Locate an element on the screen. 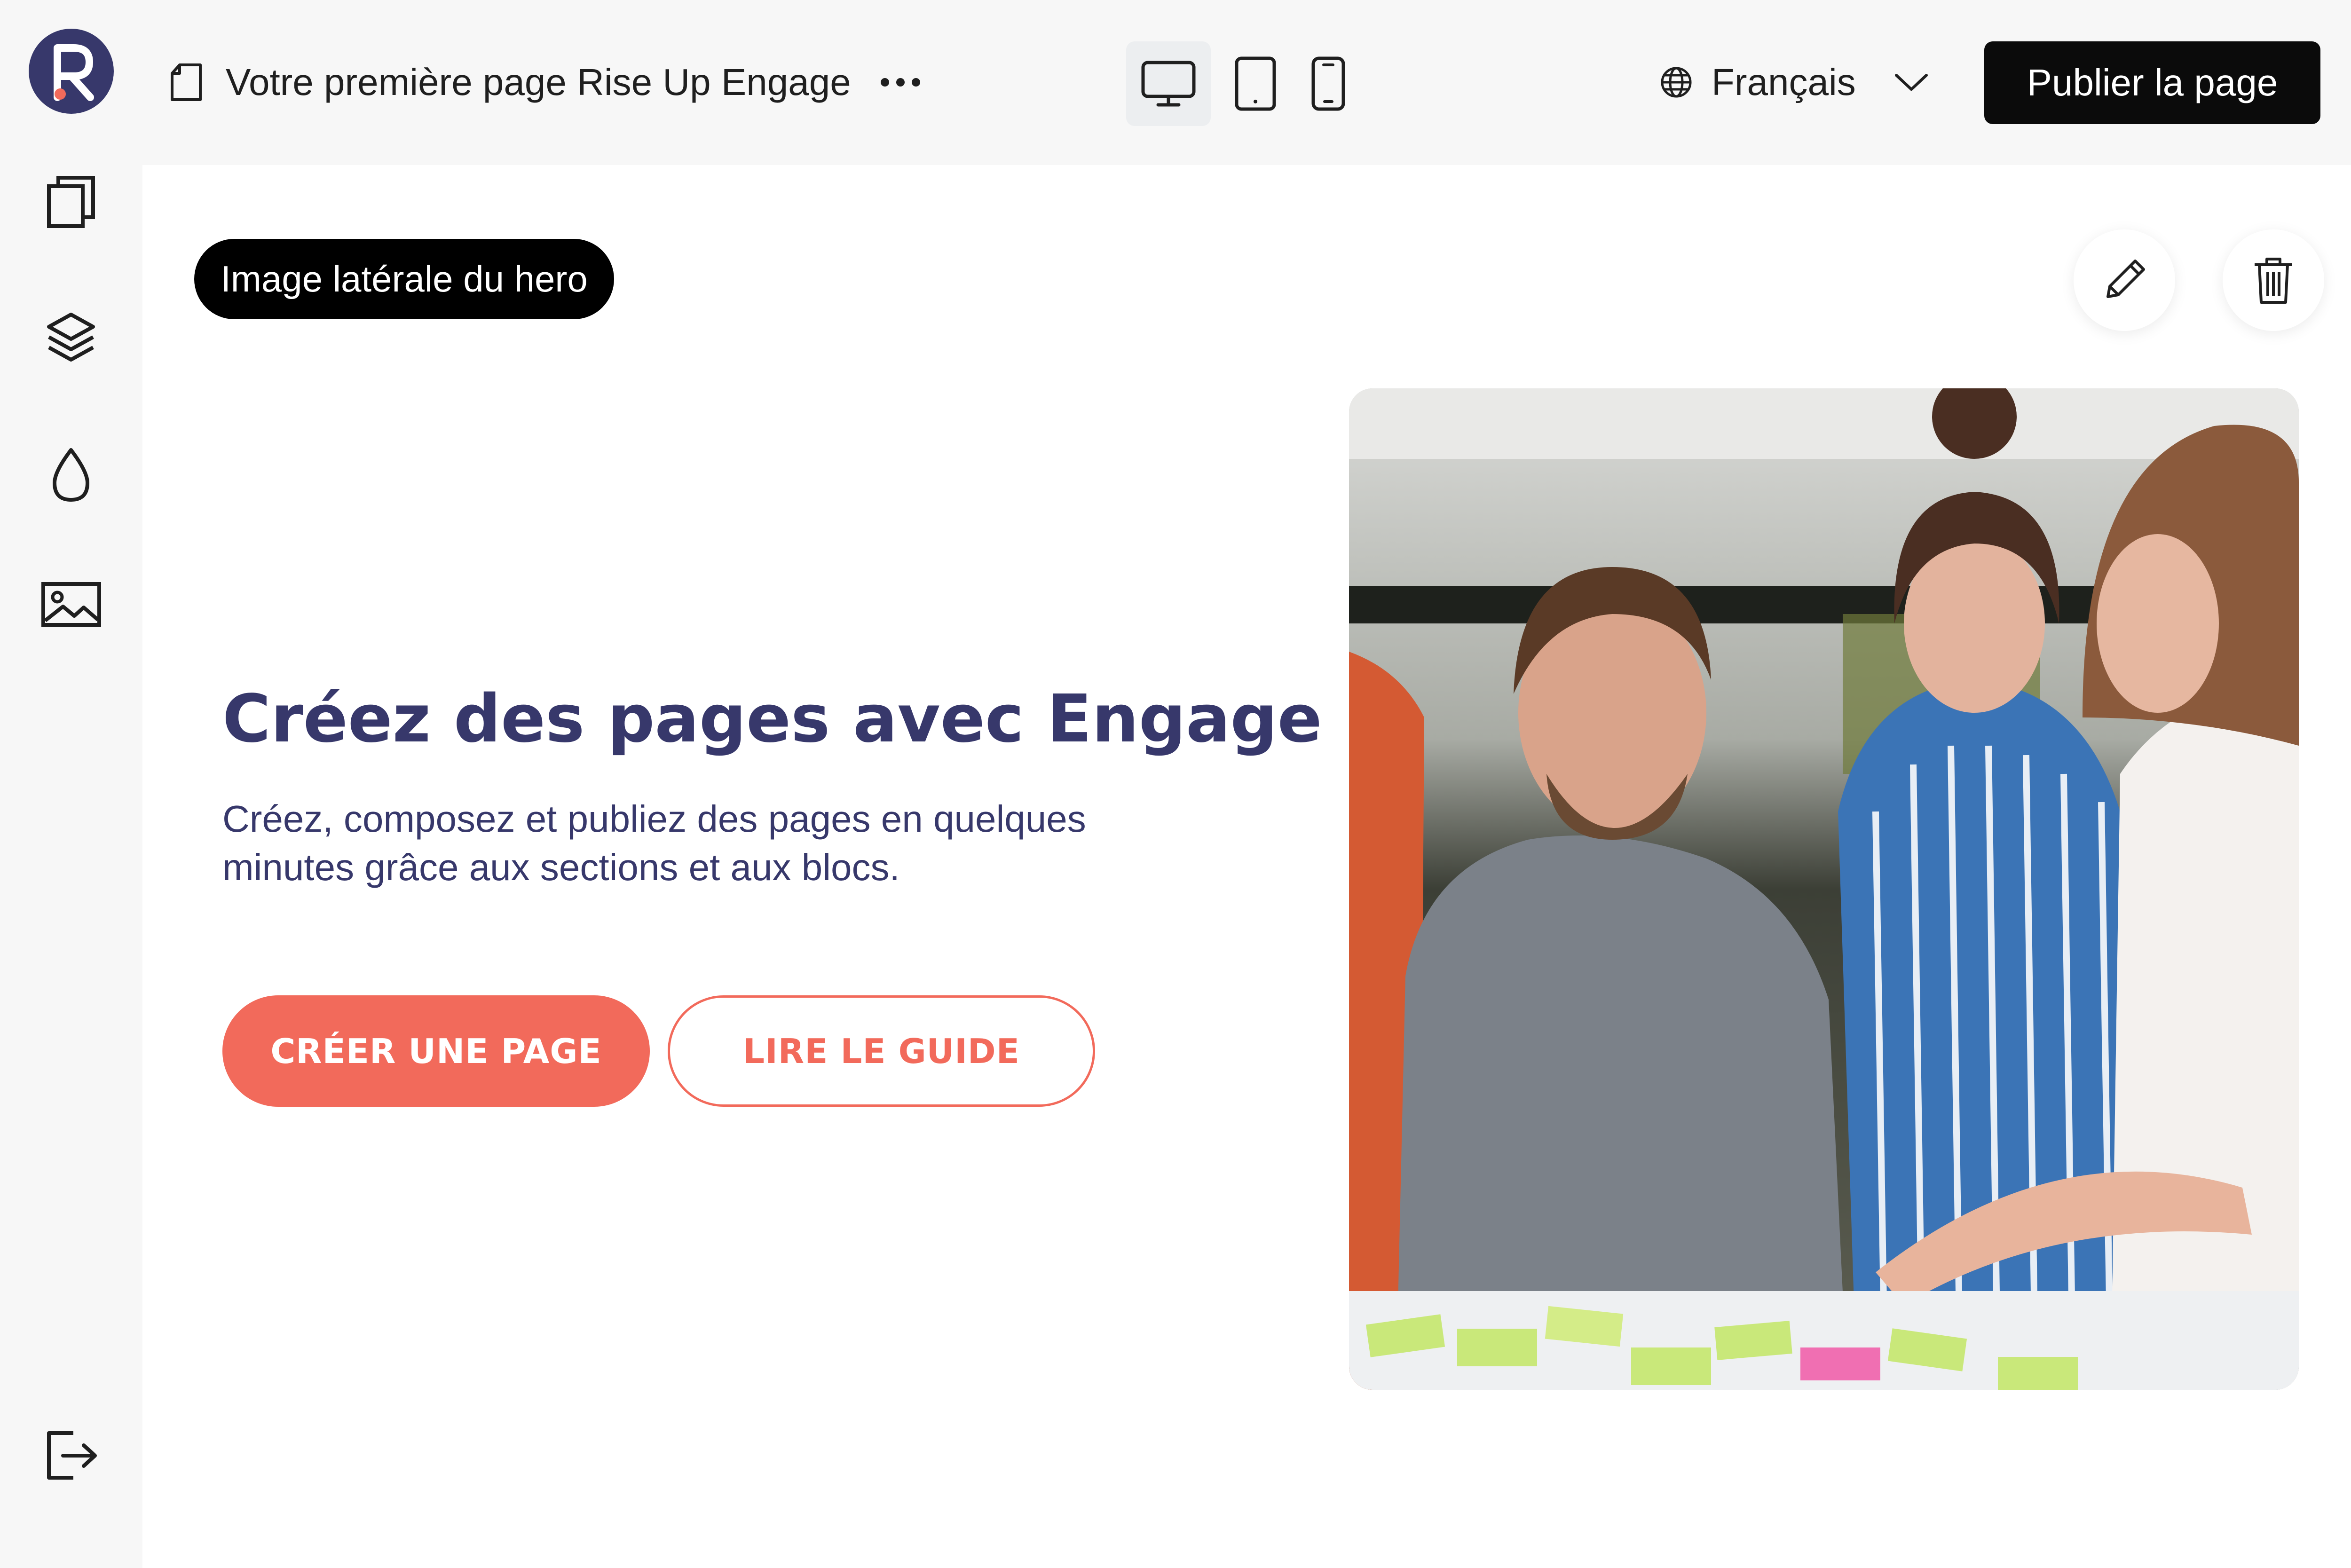 The width and height of the screenshot is (2351, 1568). sidebar-item-theme is located at coordinates (71, 475).